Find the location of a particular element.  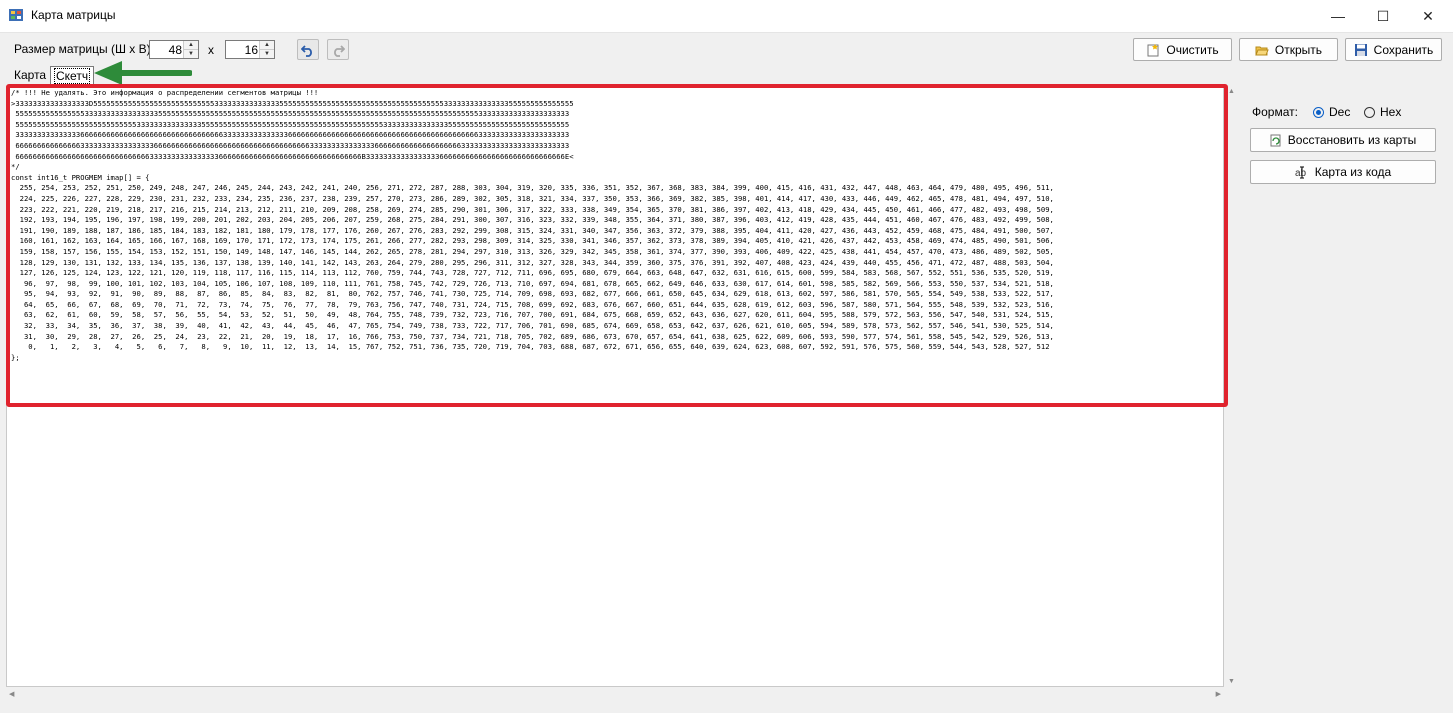

code-line: const int16_t PROGMEM imap[] = { is located at coordinates (80, 177).